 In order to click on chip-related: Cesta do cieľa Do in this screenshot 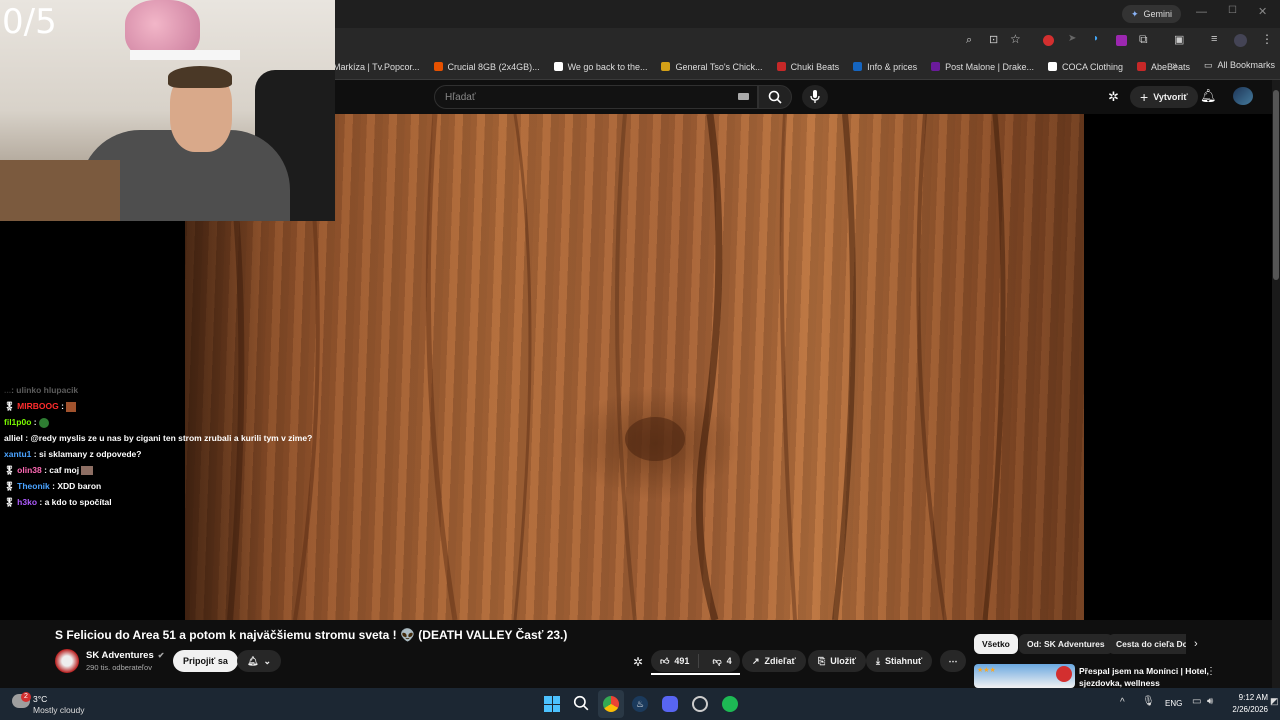, I will do `click(1147, 644)`.